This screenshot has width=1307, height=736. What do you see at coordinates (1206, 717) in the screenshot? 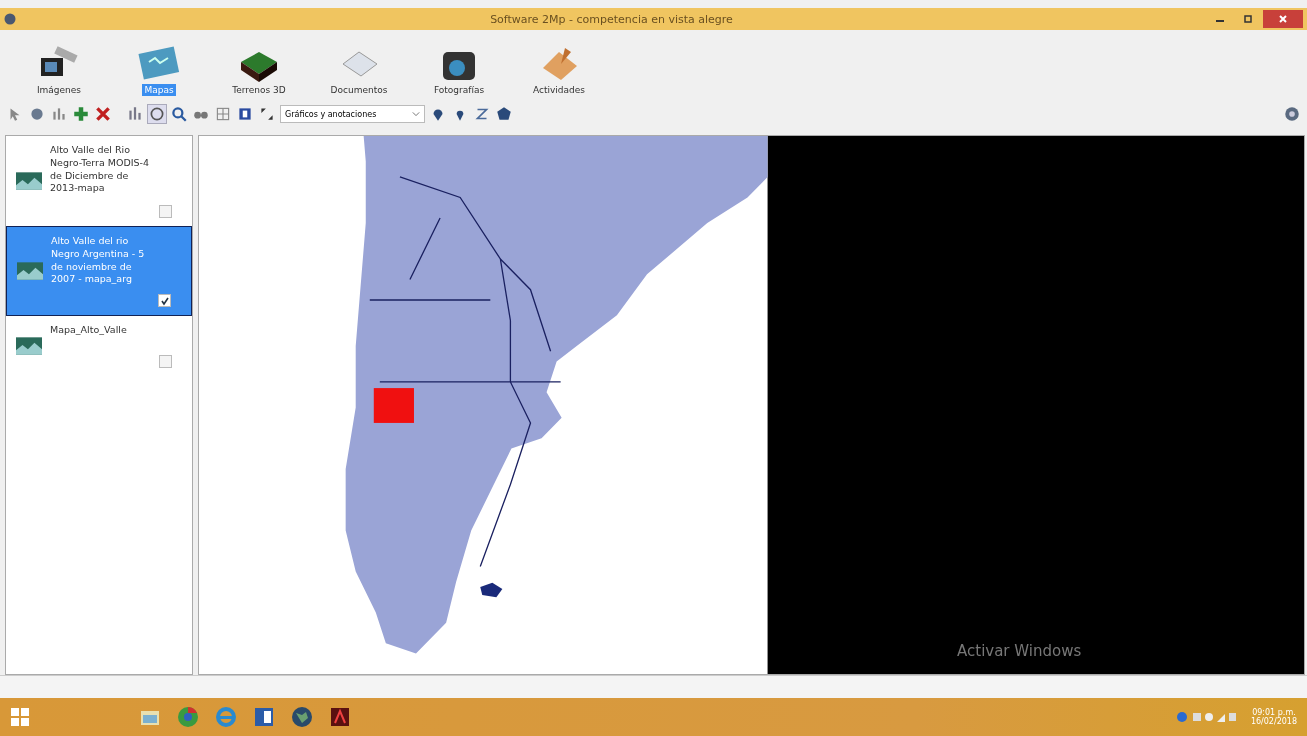
I see `tray-icons-drawing` at bounding box center [1206, 717].